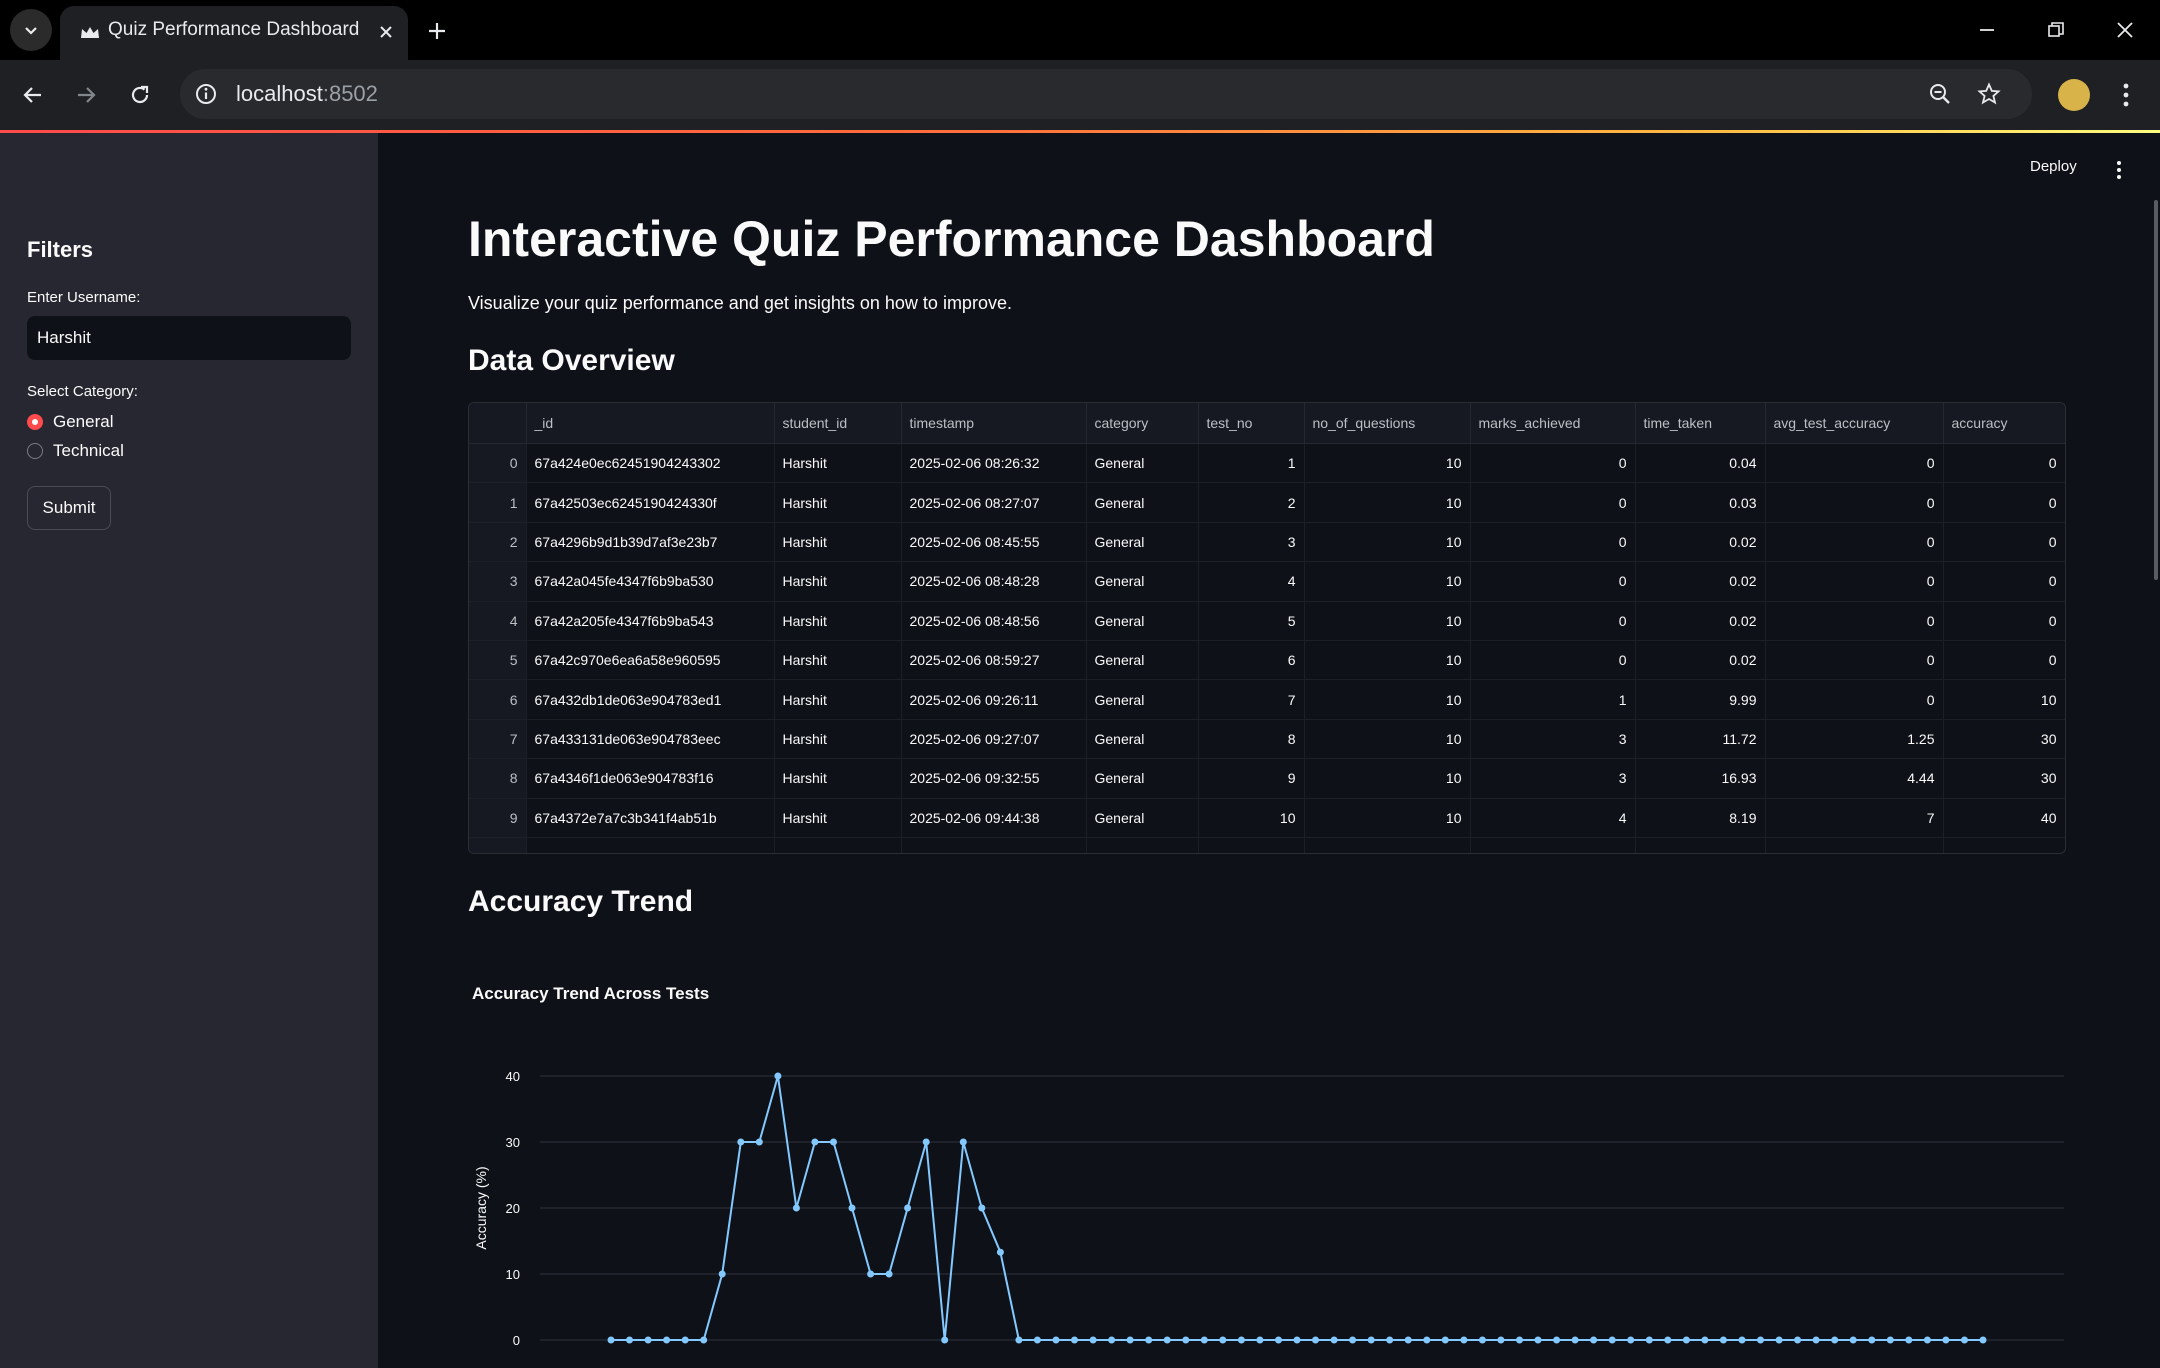 The image size is (2160, 1368). What do you see at coordinates (2053, 166) in the screenshot?
I see `deploy-button: Deploy` at bounding box center [2053, 166].